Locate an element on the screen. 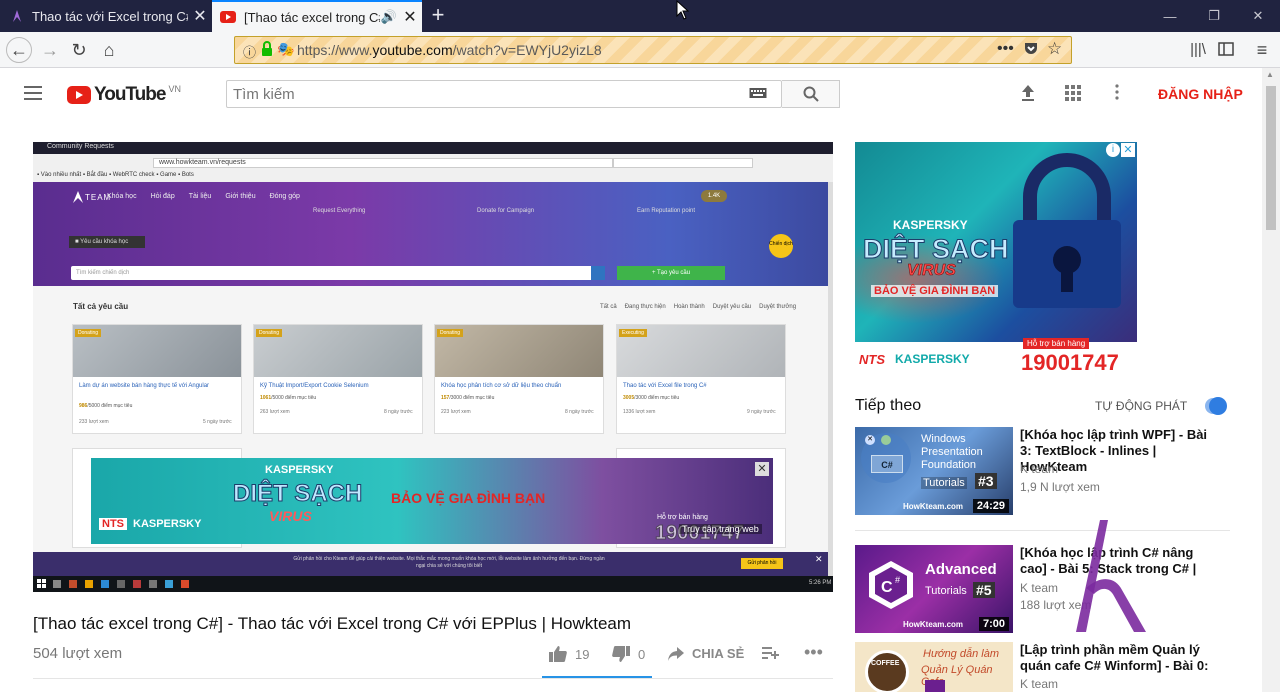 The height and width of the screenshot is (692, 1280). browser-tab: Thao tác với Excel trong C# ✕ is located at coordinates (106, 16).